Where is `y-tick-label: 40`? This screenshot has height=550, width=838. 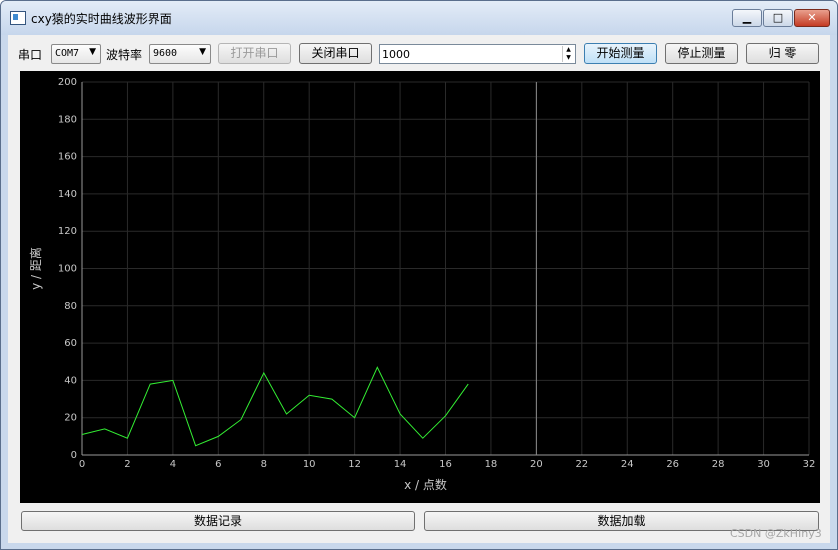 y-tick-label: 40 is located at coordinates (70, 380).